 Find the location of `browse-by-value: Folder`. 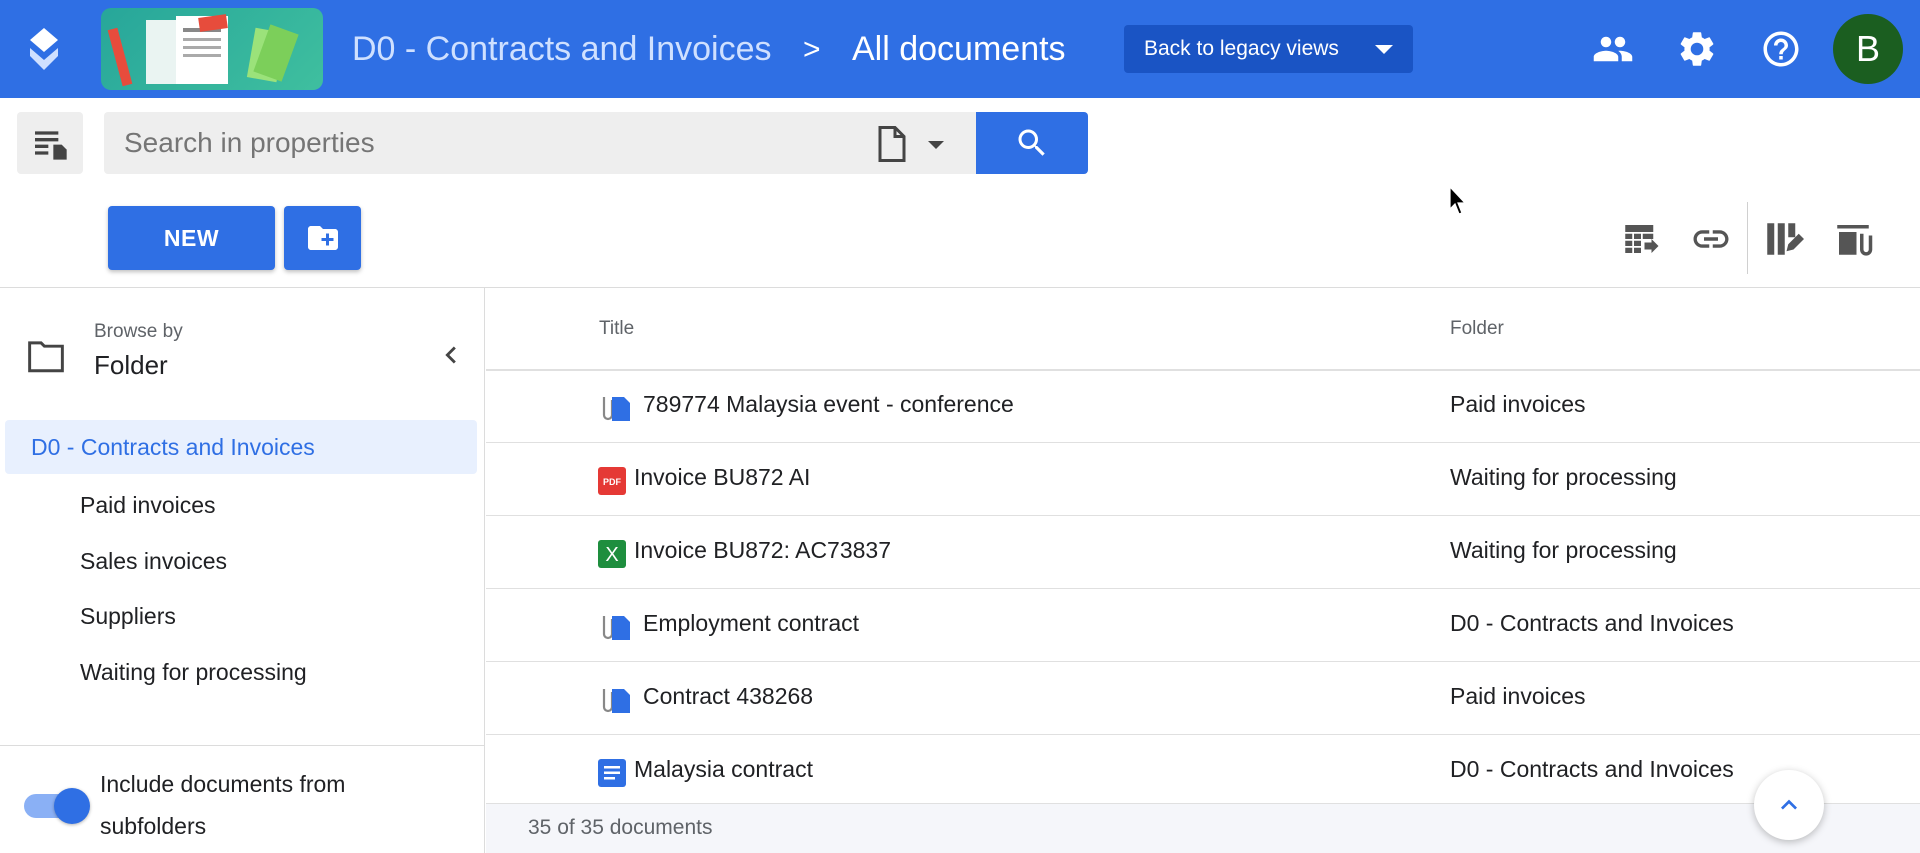

browse-by-value: Folder is located at coordinates (131, 365).